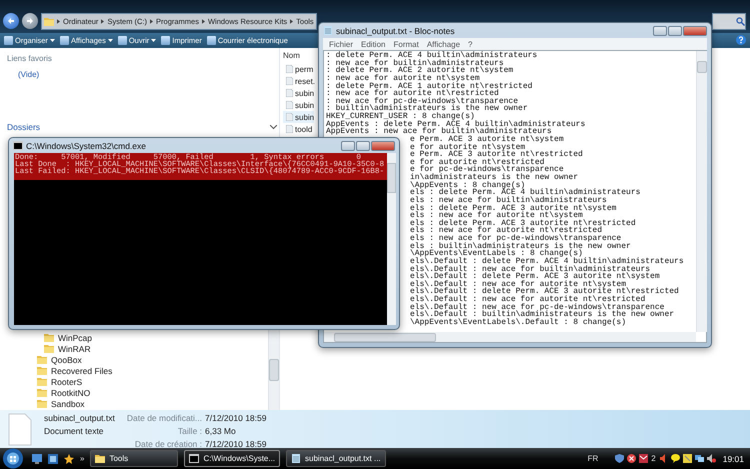  What do you see at coordinates (86, 145) in the screenshot?
I see `window-title: C:\Windows\System32\cmd.exe` at bounding box center [86, 145].